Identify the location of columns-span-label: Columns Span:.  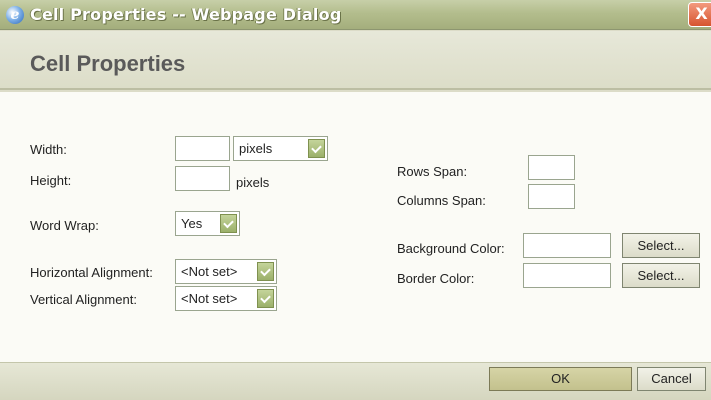
(441, 200).